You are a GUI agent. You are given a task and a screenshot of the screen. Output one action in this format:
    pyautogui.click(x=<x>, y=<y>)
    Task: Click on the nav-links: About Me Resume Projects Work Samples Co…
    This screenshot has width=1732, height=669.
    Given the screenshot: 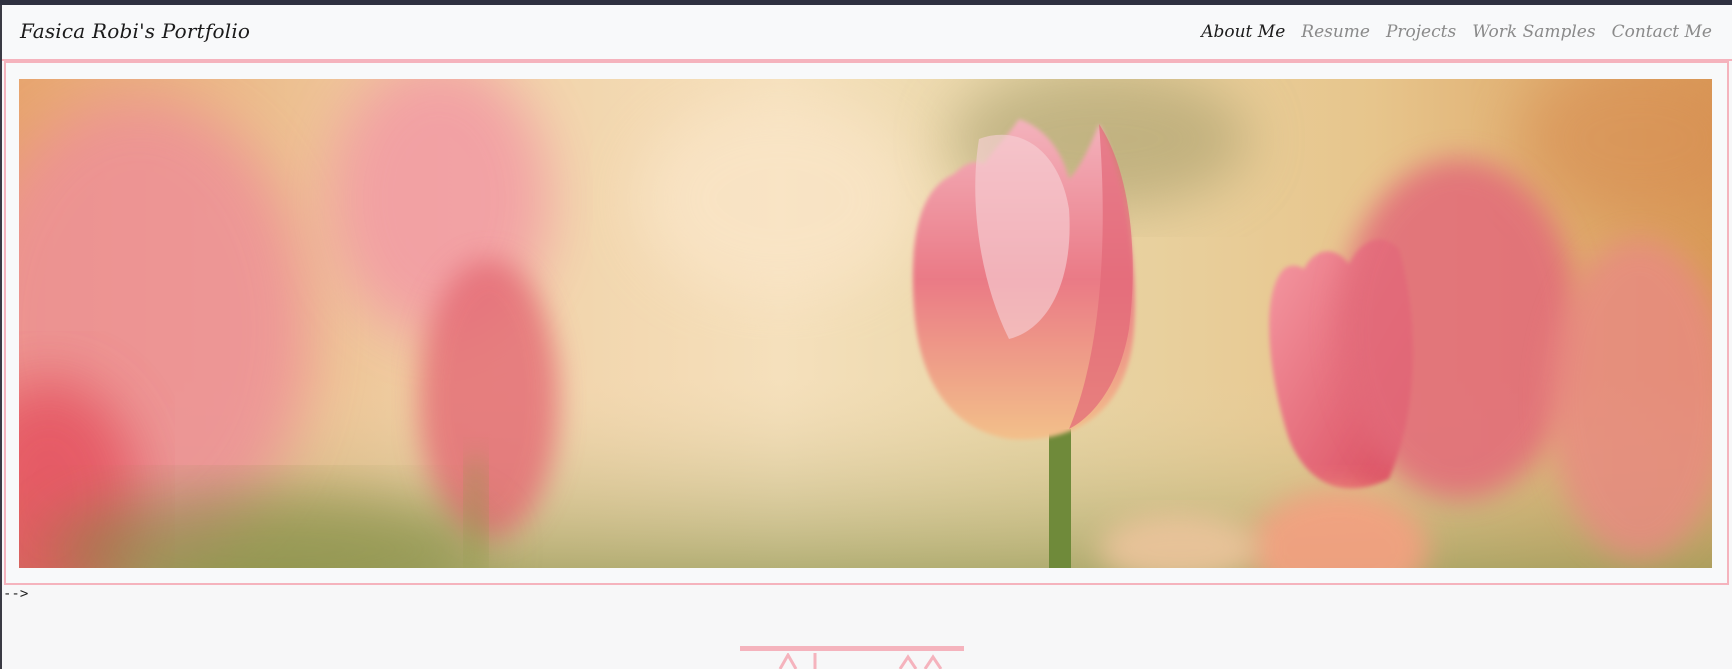 What is the action you would take?
    pyautogui.click(x=1456, y=32)
    